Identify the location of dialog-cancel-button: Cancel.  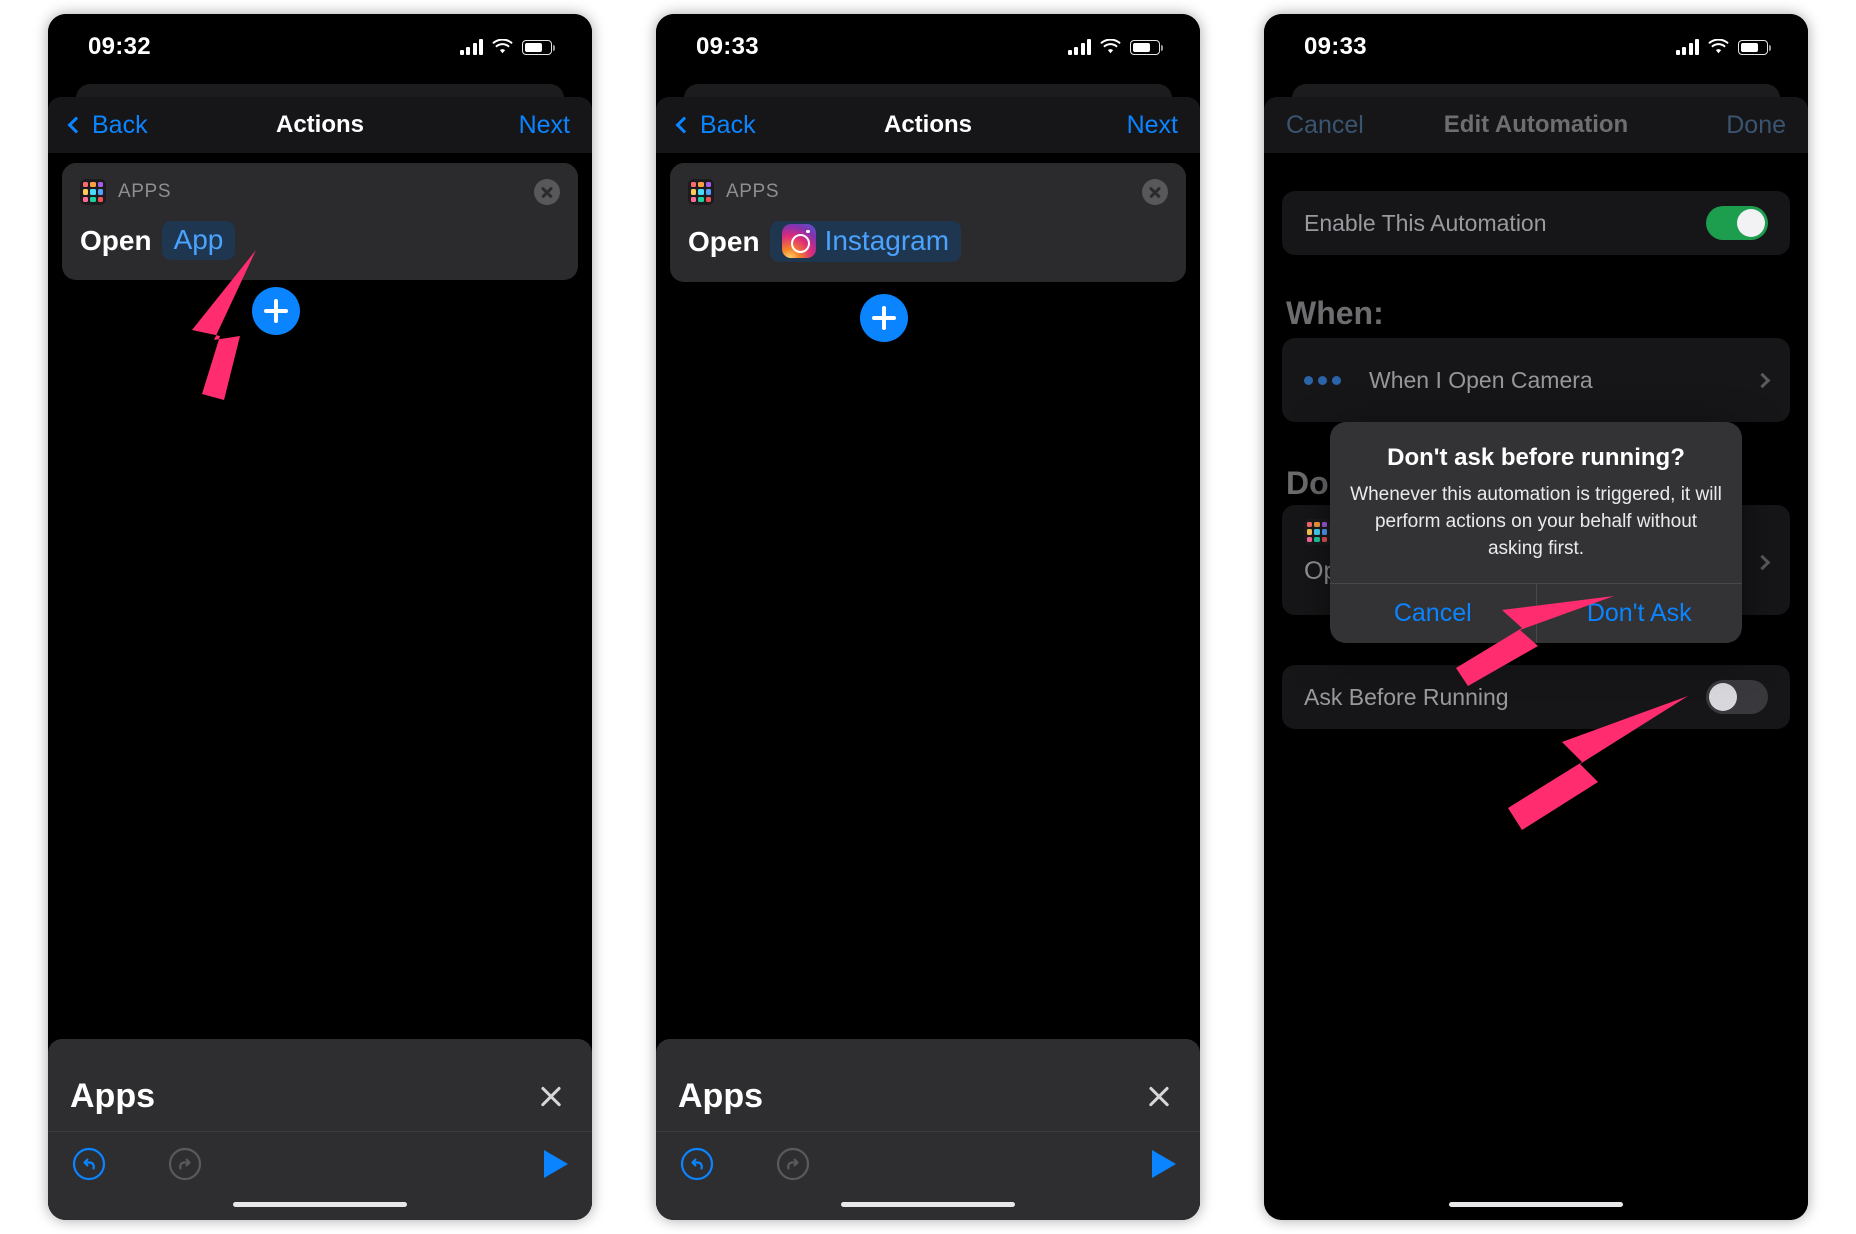
(1433, 613).